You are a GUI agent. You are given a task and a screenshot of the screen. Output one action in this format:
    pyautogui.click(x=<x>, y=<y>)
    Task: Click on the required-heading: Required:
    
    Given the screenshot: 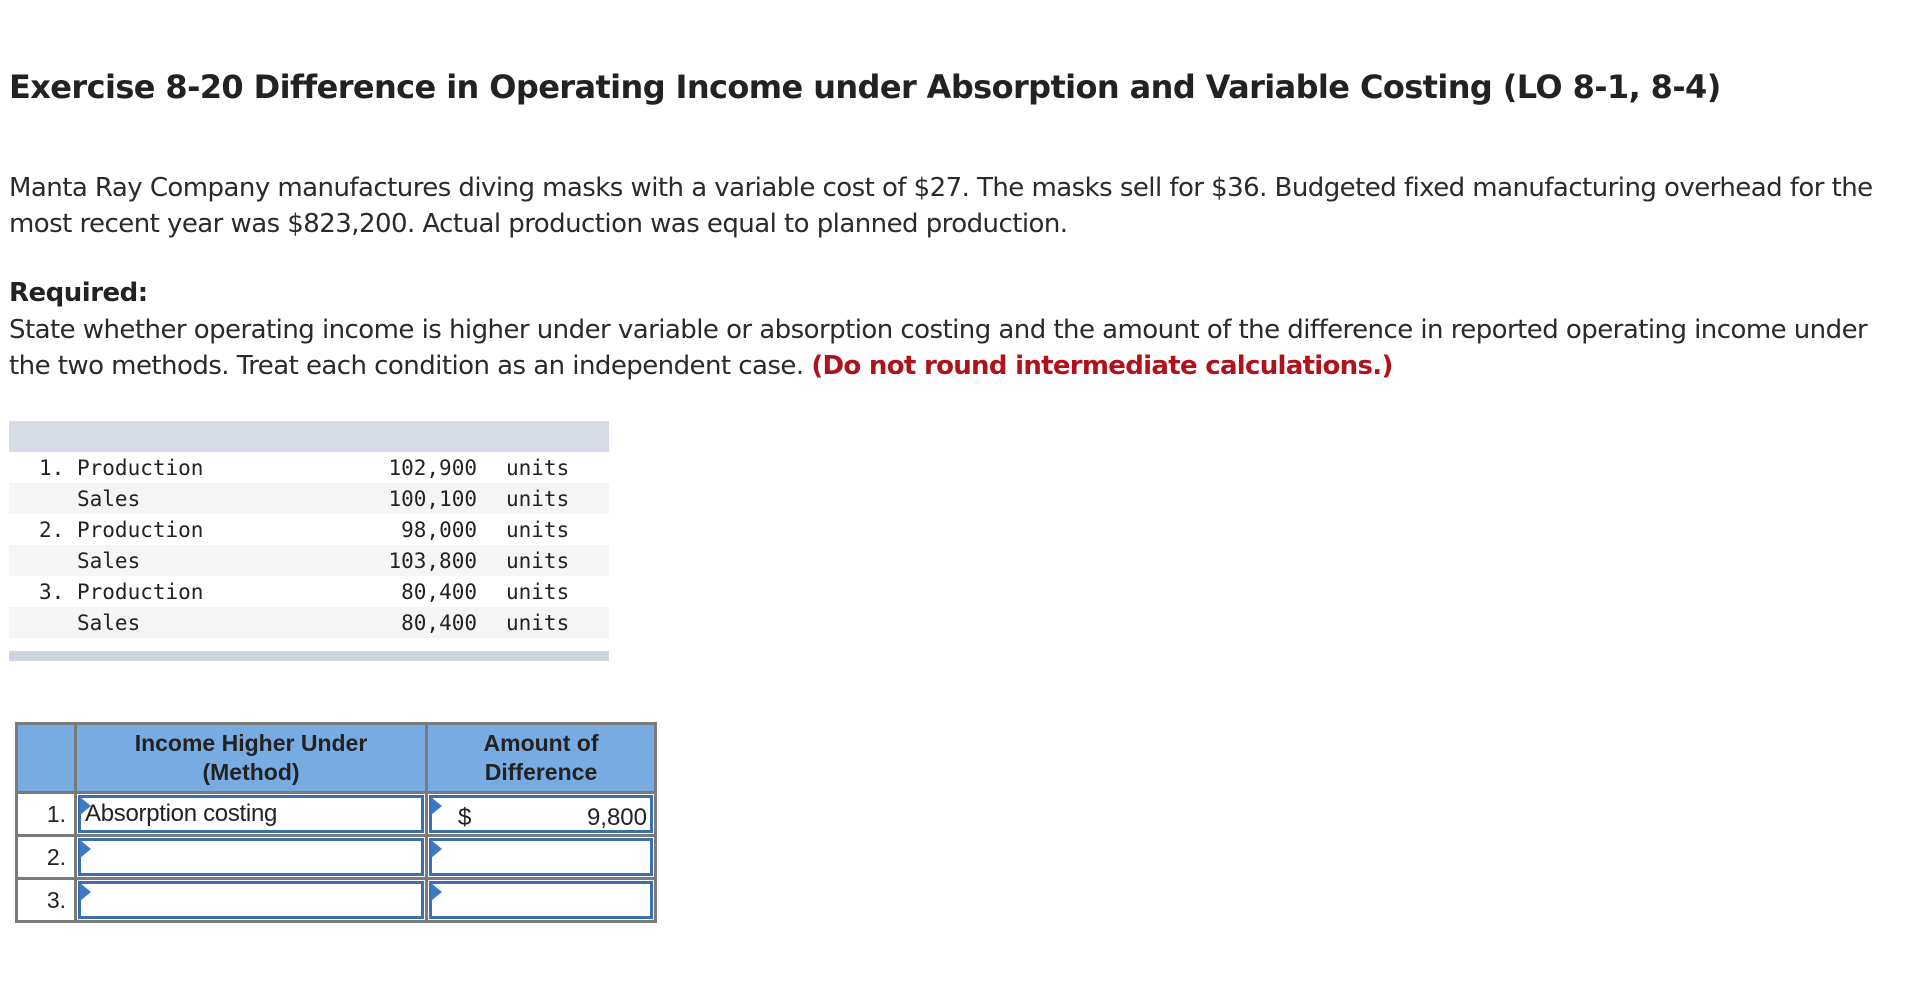 What is the action you would take?
    pyautogui.click(x=78, y=293)
    